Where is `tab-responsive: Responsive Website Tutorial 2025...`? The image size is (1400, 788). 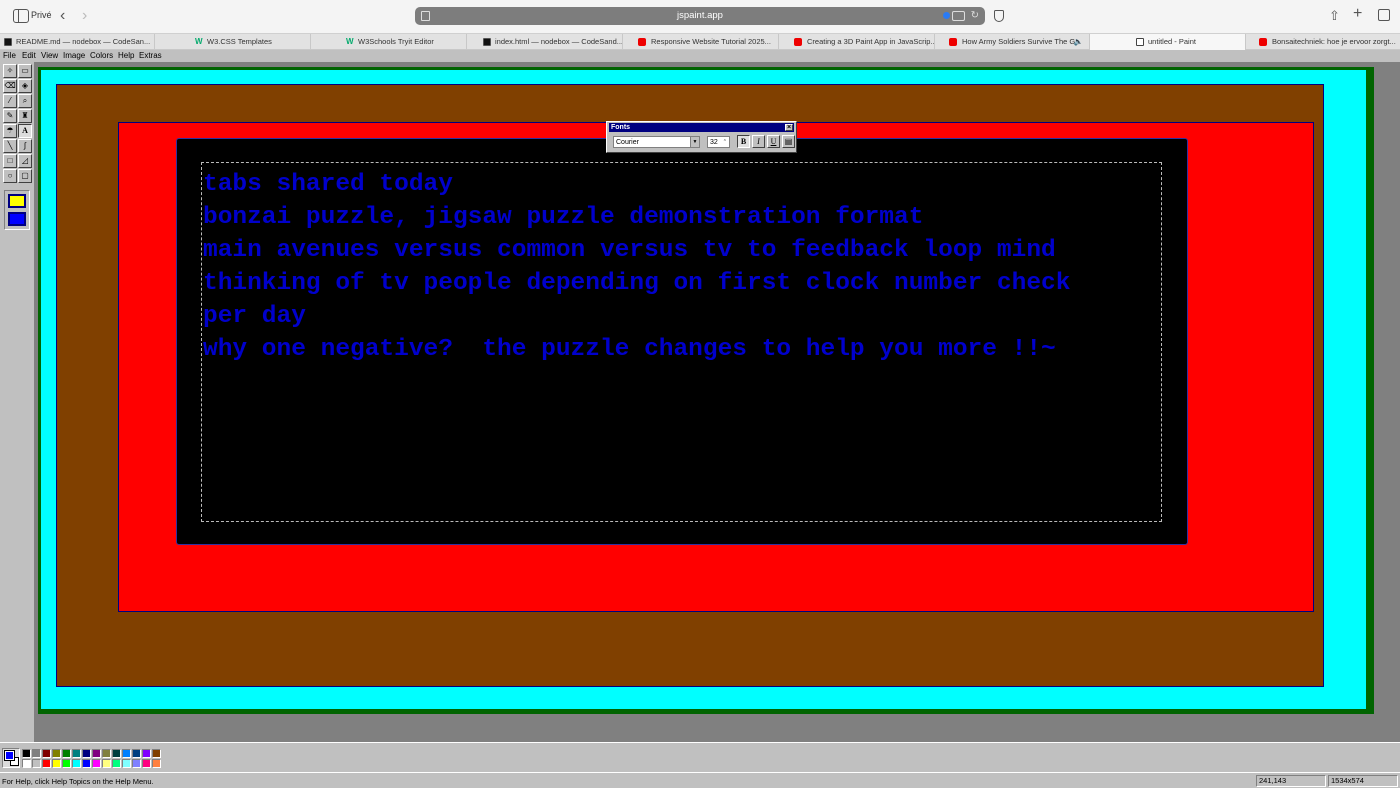 tab-responsive: Responsive Website Tutorial 2025... is located at coordinates (701, 42).